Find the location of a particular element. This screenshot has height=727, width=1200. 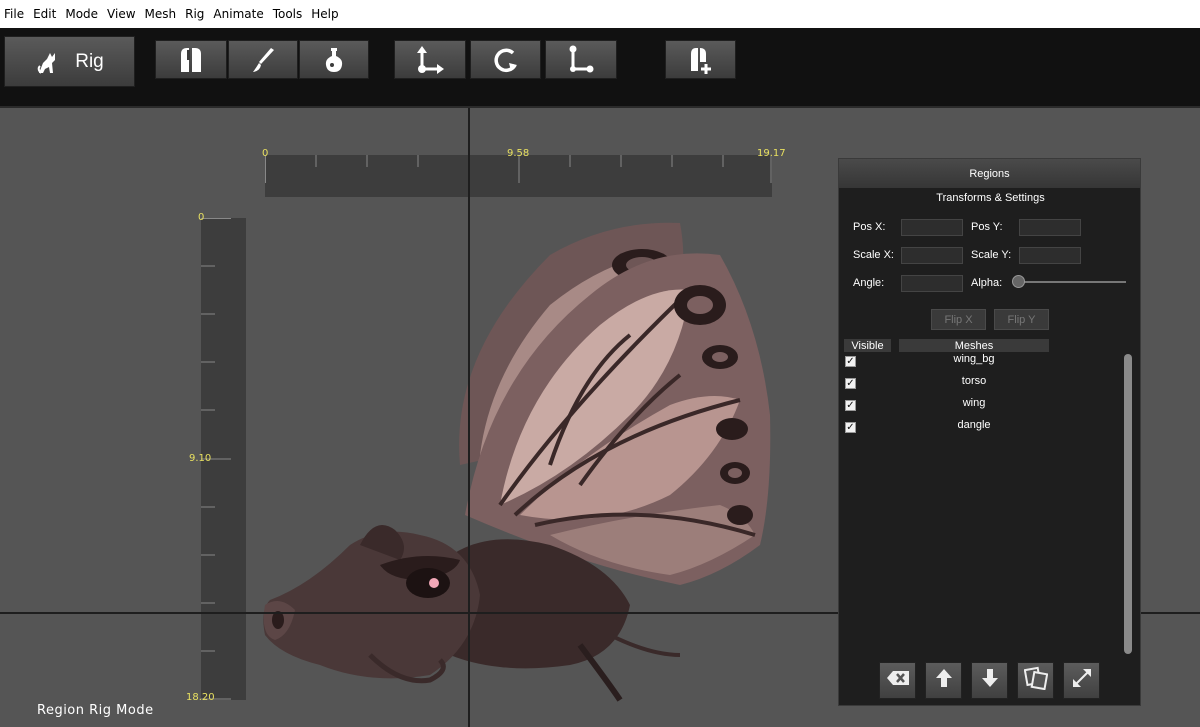

paint-brush-icon is located at coordinates (263, 60).